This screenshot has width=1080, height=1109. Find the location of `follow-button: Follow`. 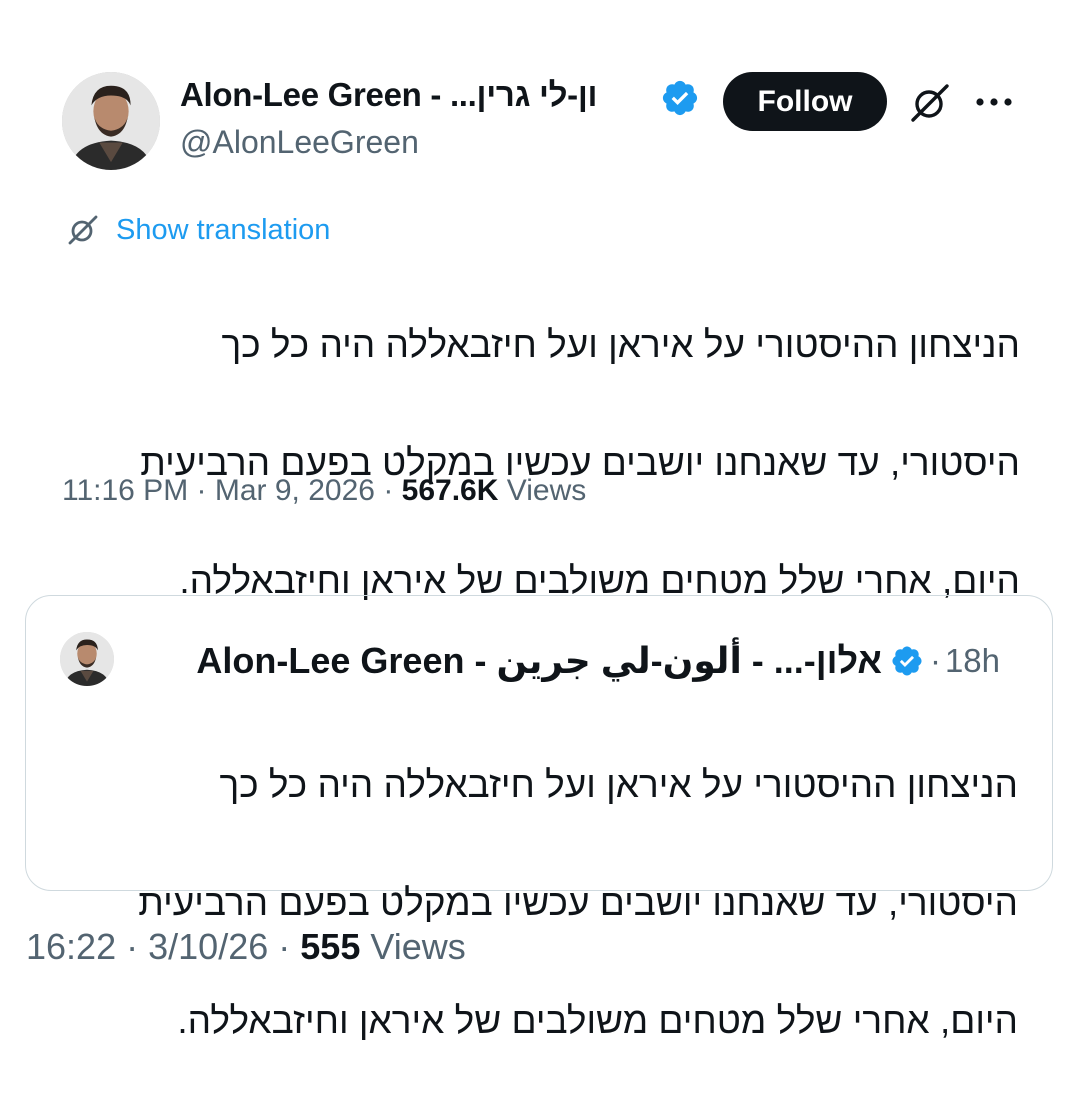

follow-button: Follow is located at coordinates (805, 101).